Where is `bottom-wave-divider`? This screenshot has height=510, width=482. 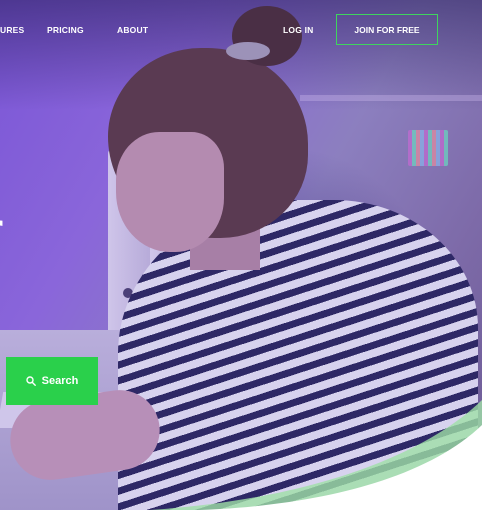
bottom-wave-divider is located at coordinates (316, 455).